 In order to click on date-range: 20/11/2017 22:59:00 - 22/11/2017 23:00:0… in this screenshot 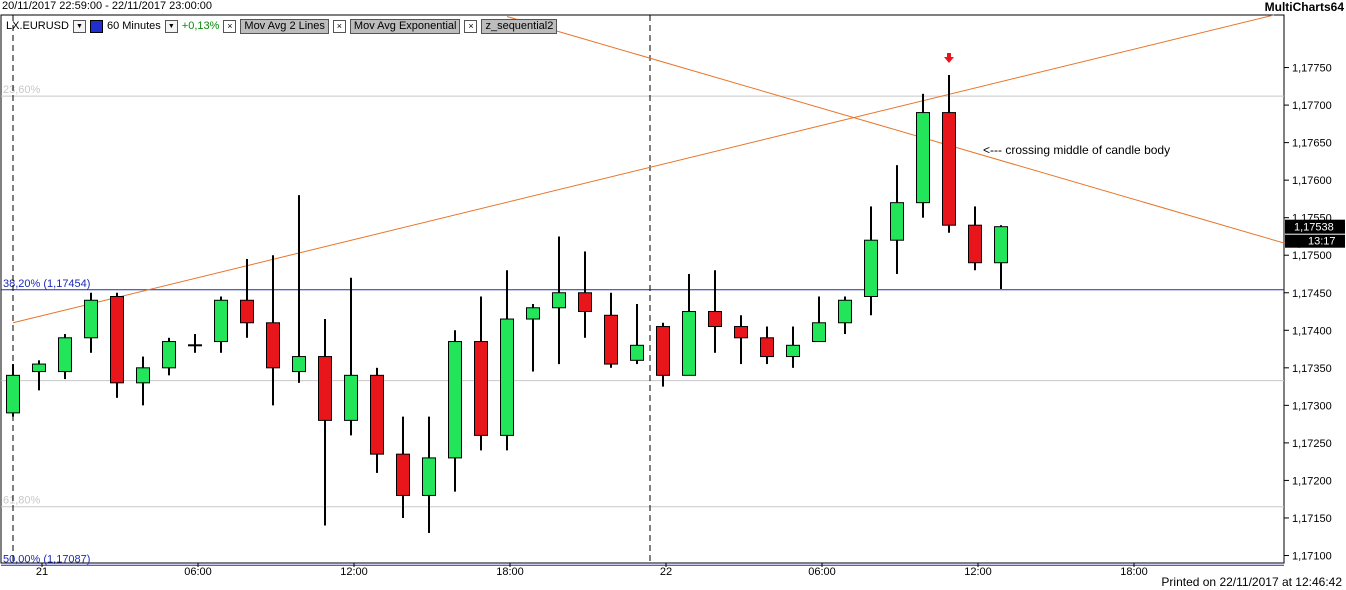, I will do `click(107, 6)`.